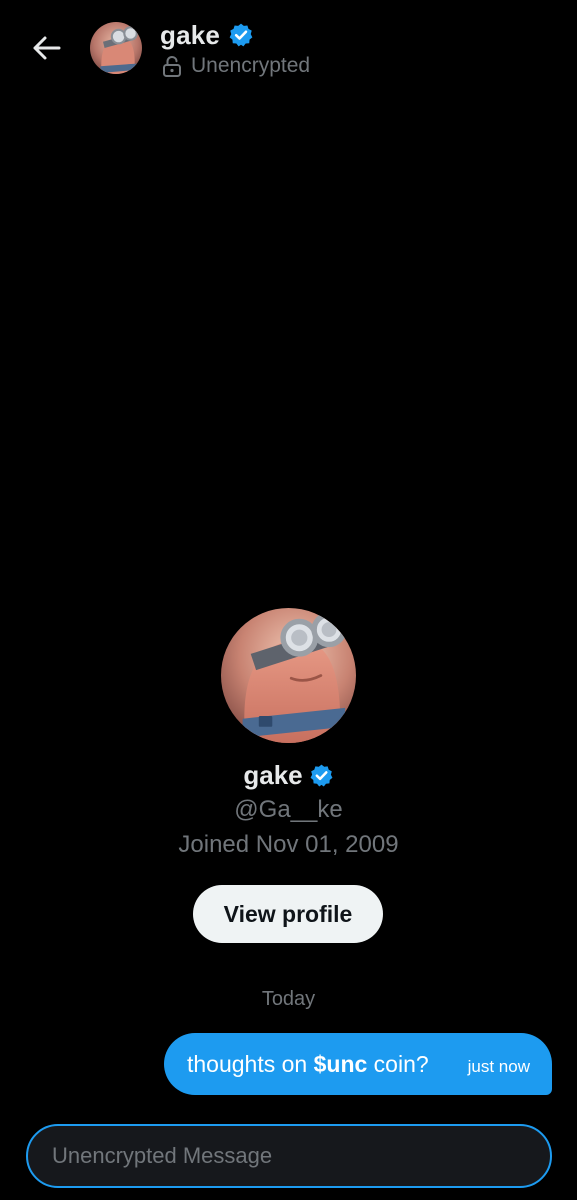 This screenshot has width=577, height=1200. I want to click on message-timestamp: just now, so click(498, 1066).